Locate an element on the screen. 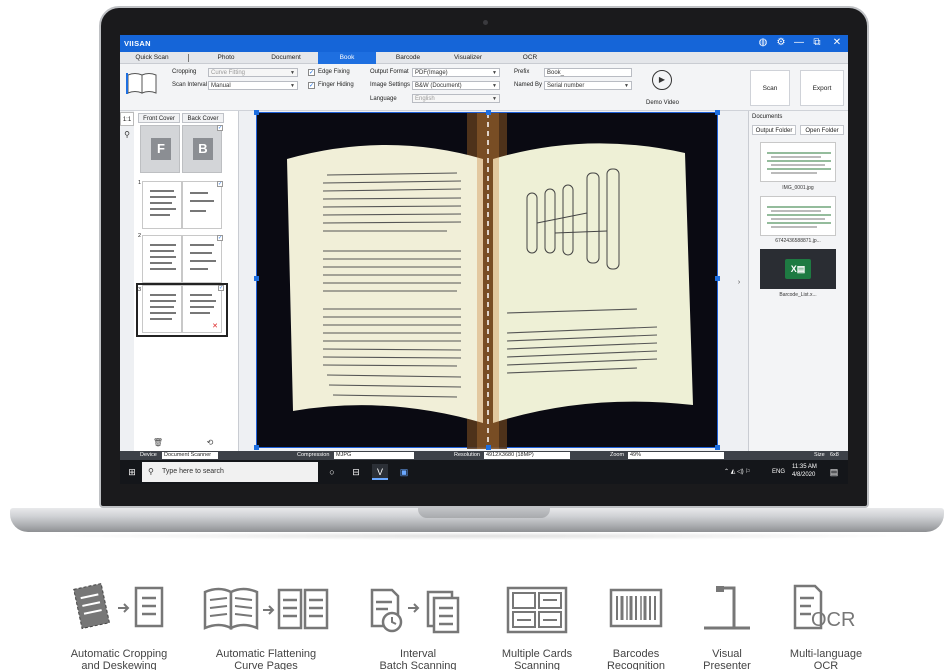  tab-barcode: Barcode is located at coordinates (408, 58).